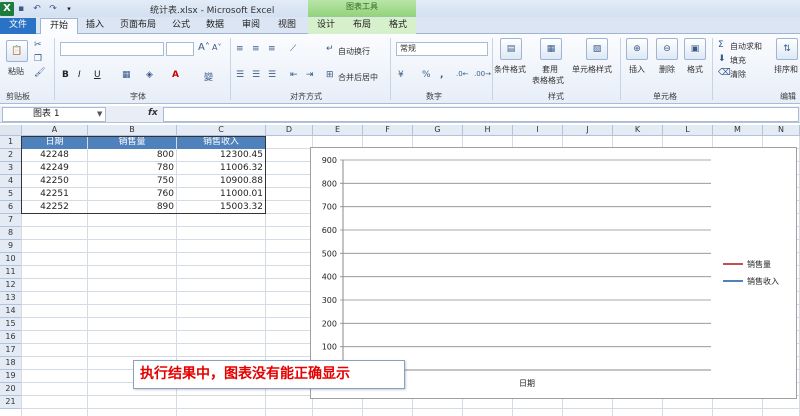 This screenshot has height=416, width=800. I want to click on decrease-decimal-icon: .00→, so click(482, 74).